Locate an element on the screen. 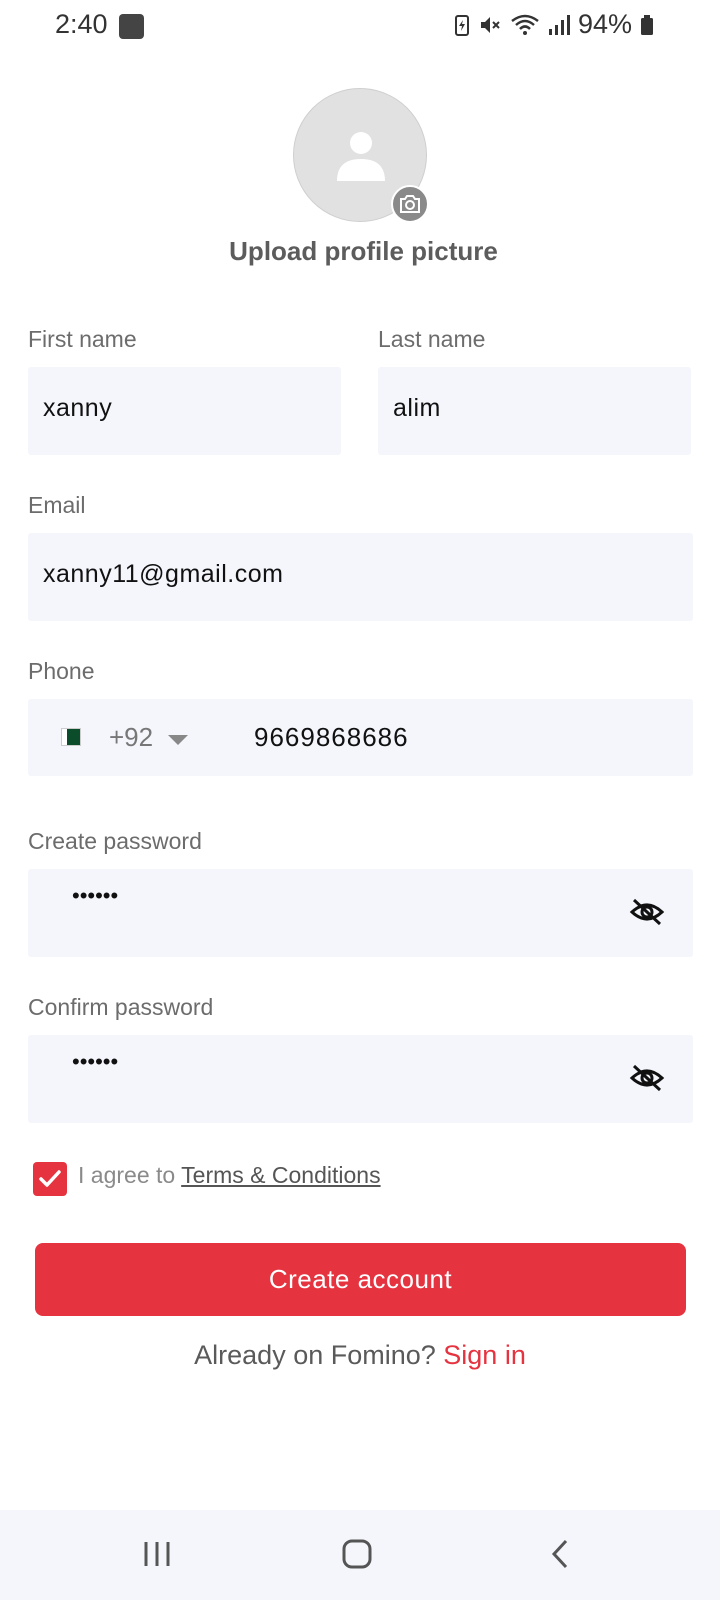  last-name-label: Last name is located at coordinates (432, 339).